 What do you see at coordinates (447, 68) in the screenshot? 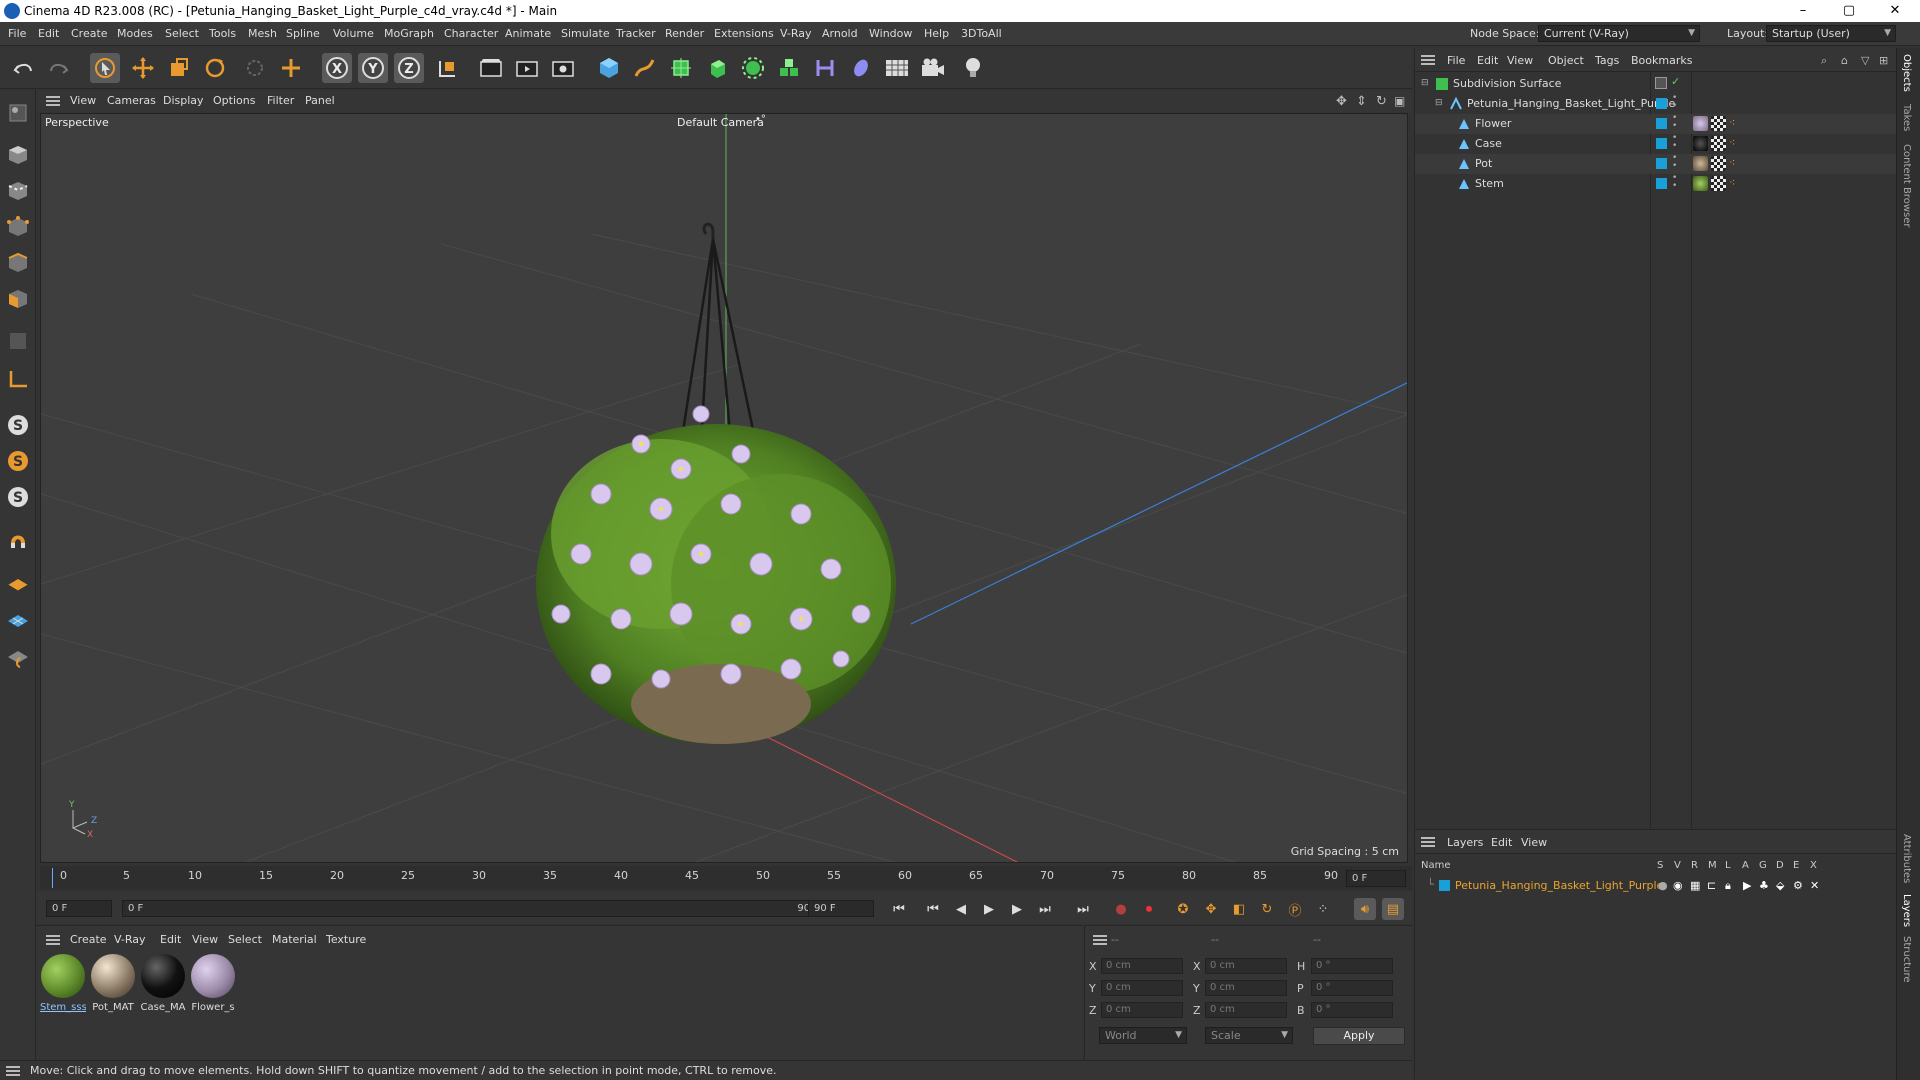
I see `coordinate-system-button` at bounding box center [447, 68].